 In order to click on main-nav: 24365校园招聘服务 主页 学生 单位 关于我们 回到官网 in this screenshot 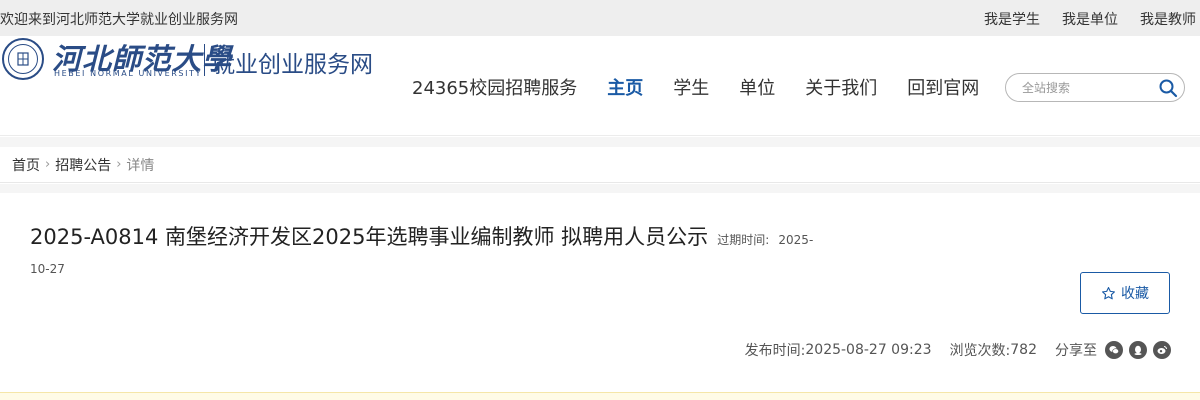, I will do `click(710, 87)`.